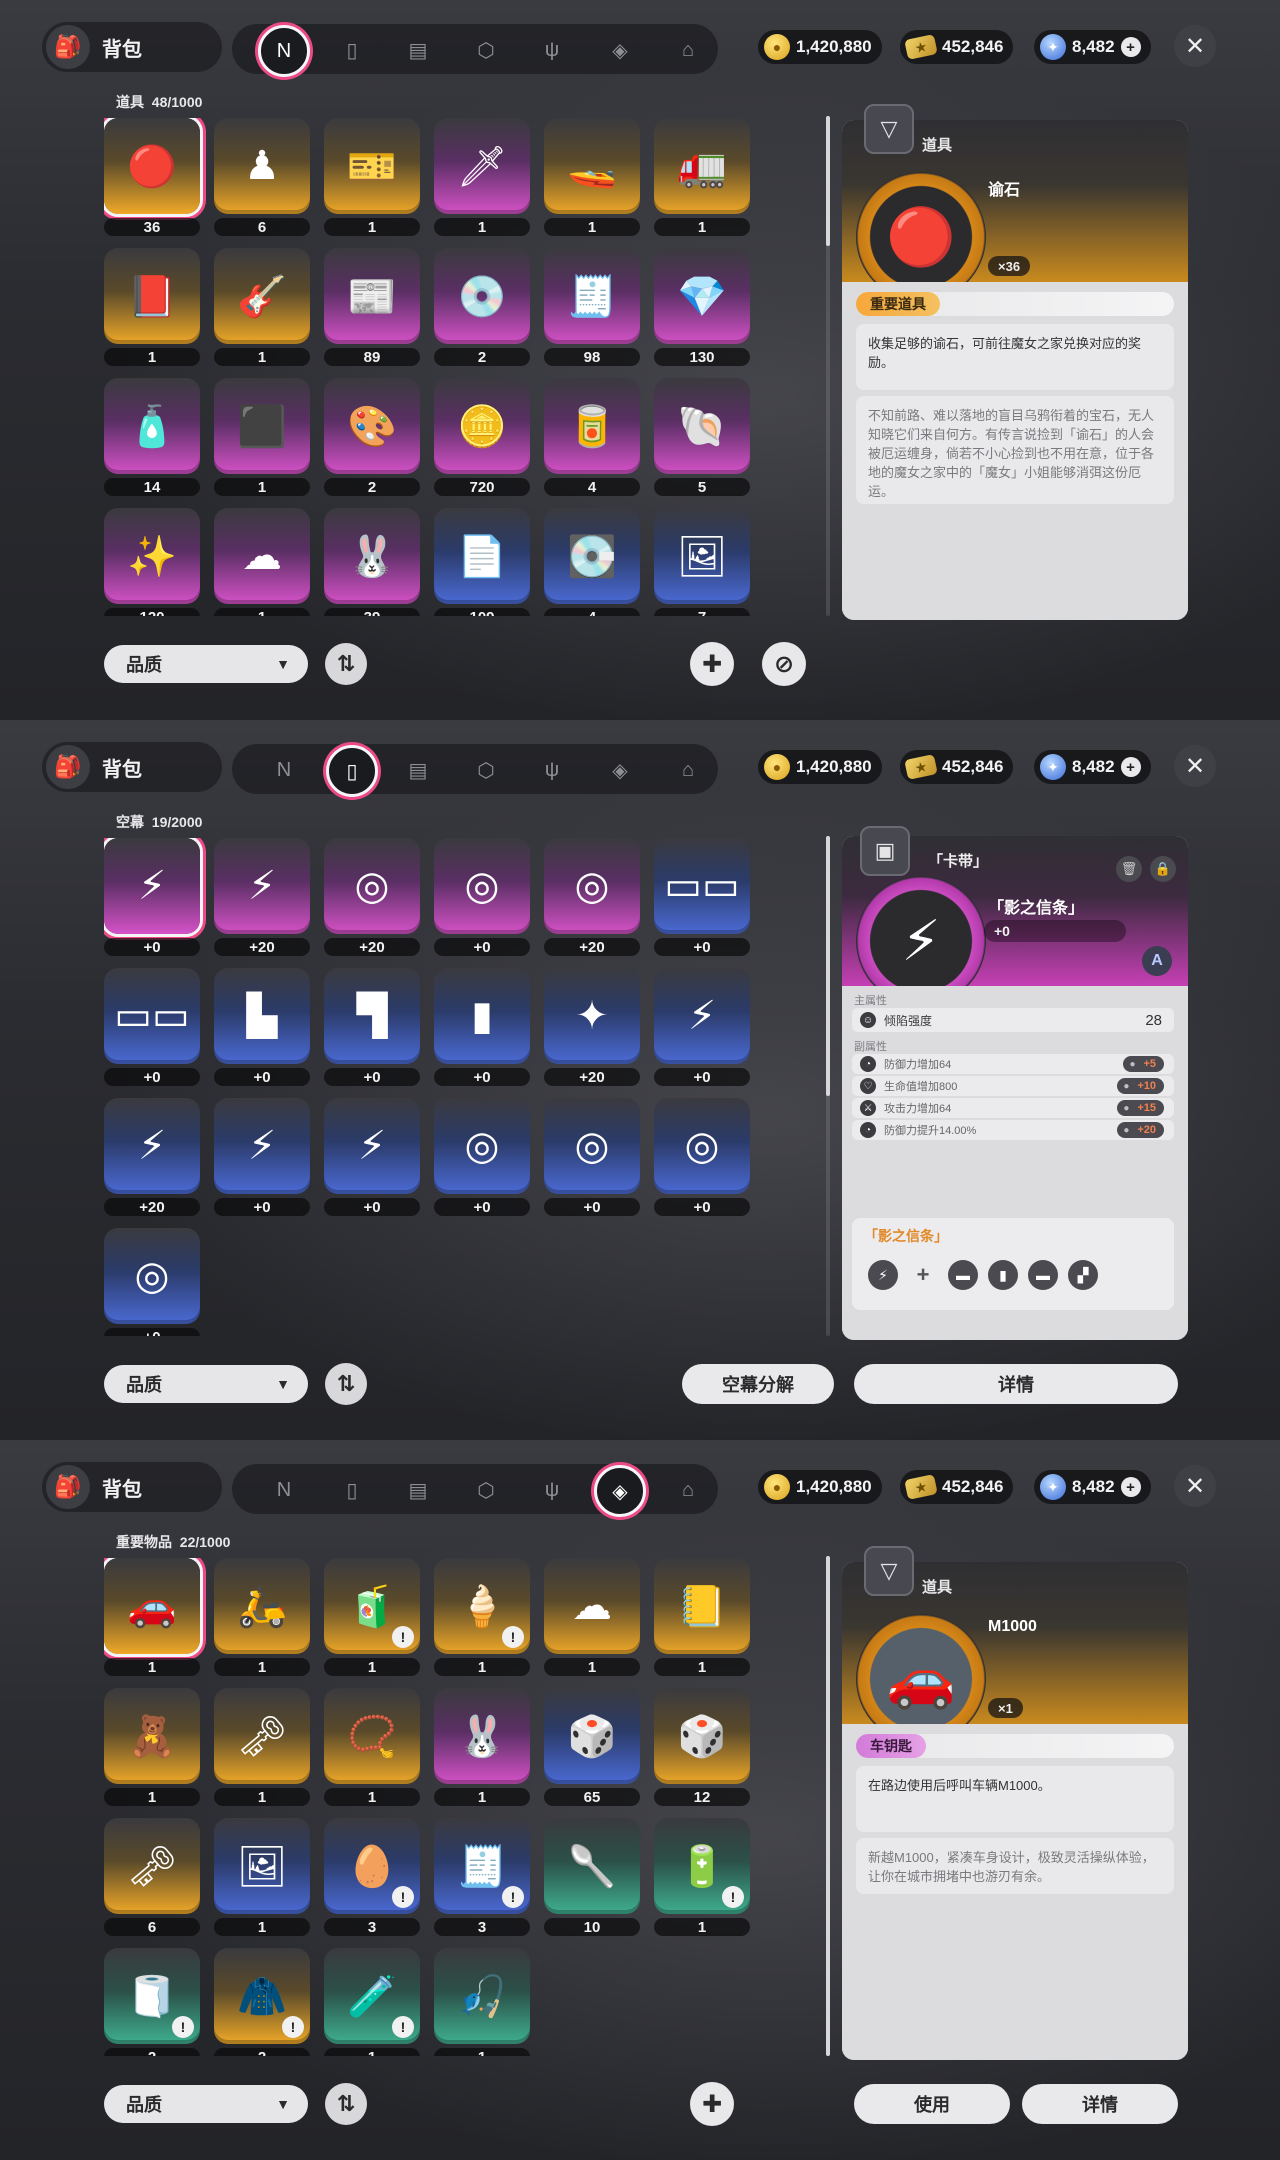  What do you see at coordinates (592, 562) in the screenshot?
I see `inventory-slot: 💽4` at bounding box center [592, 562].